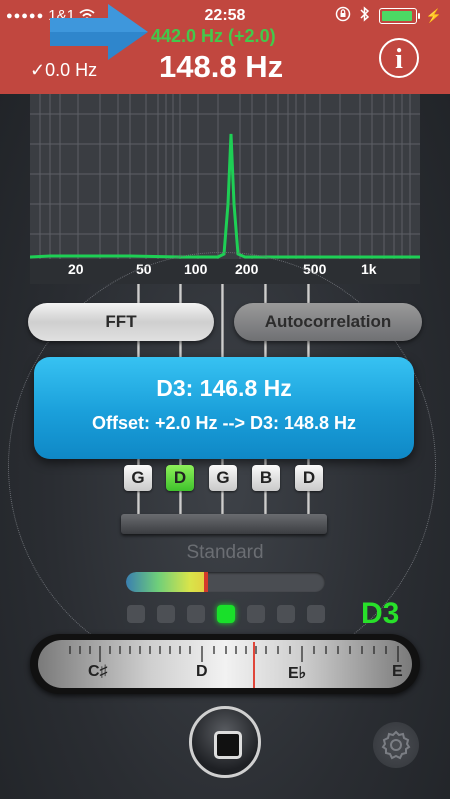 The height and width of the screenshot is (799, 450). I want to click on offset-readout: Offset: +2.0 Hz --> D3: 148.8 Hz, so click(224, 423).